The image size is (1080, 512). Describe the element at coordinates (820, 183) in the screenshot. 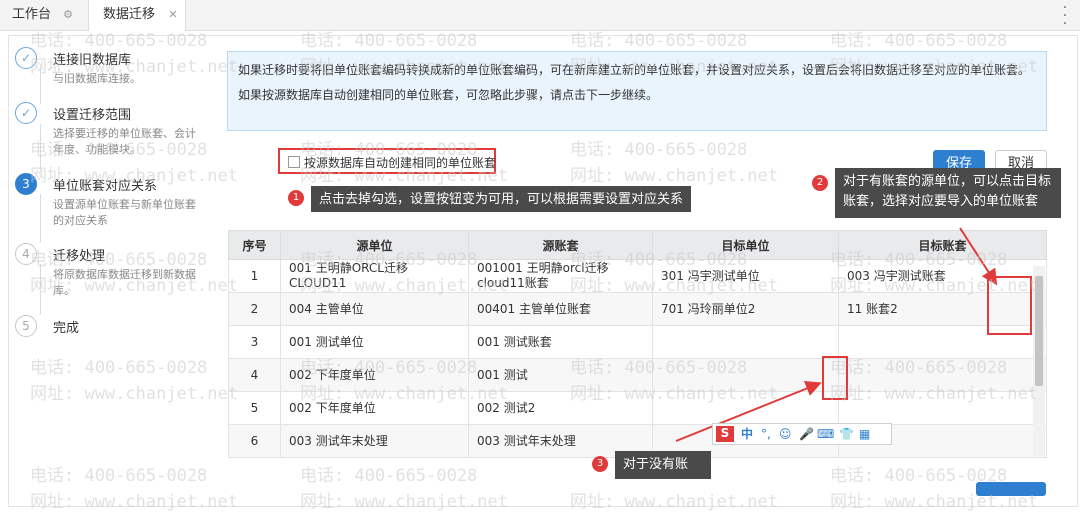

I see `annotation-badge-2: 2` at that location.